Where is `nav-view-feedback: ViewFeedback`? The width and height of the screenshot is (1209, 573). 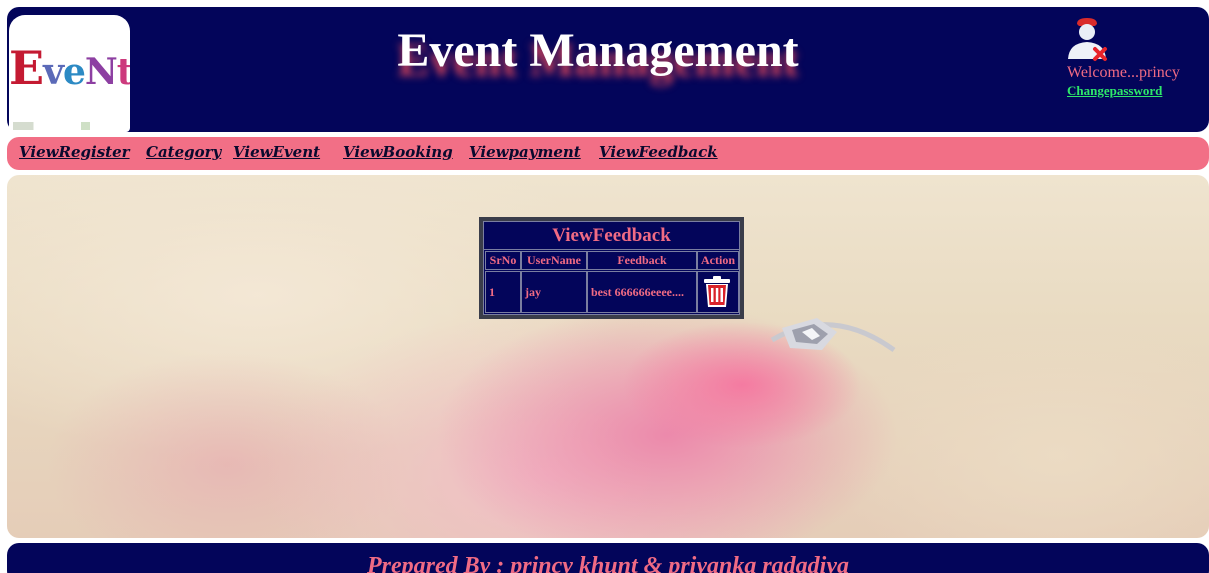 nav-view-feedback: ViewFeedback is located at coordinates (658, 152).